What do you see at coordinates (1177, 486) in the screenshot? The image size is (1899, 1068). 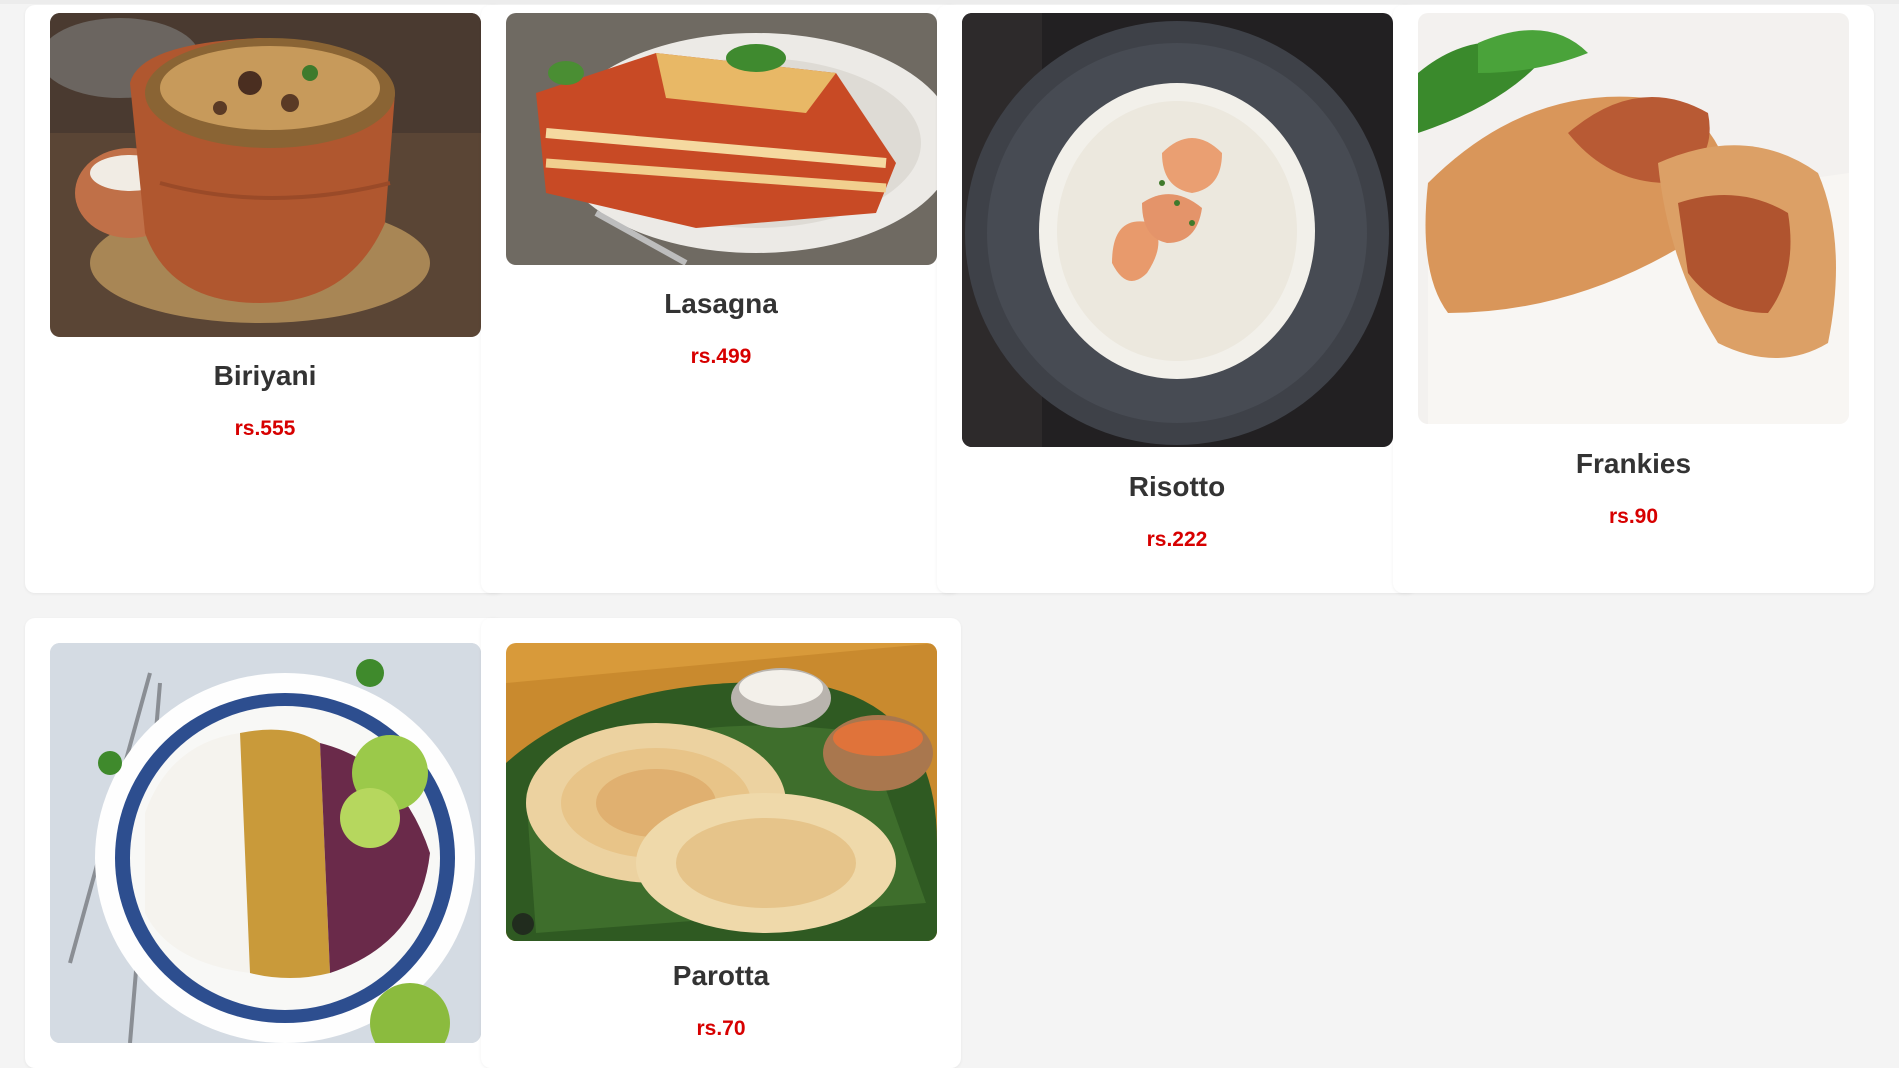 I see `item-name: Risotto` at bounding box center [1177, 486].